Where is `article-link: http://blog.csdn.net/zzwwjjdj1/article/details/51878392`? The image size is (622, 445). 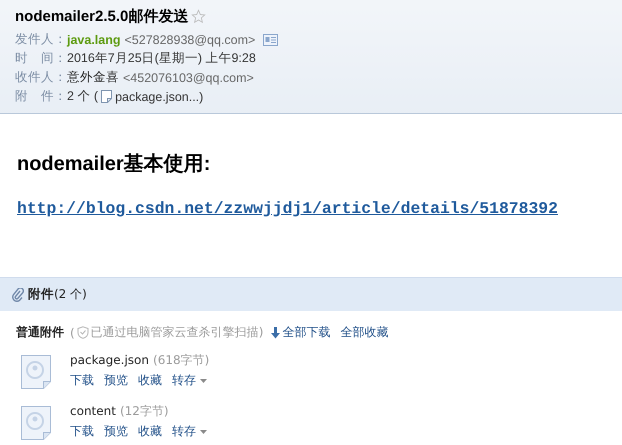 article-link: http://blog.csdn.net/zzwwjjdj1/article/details/51878392 is located at coordinates (287, 208).